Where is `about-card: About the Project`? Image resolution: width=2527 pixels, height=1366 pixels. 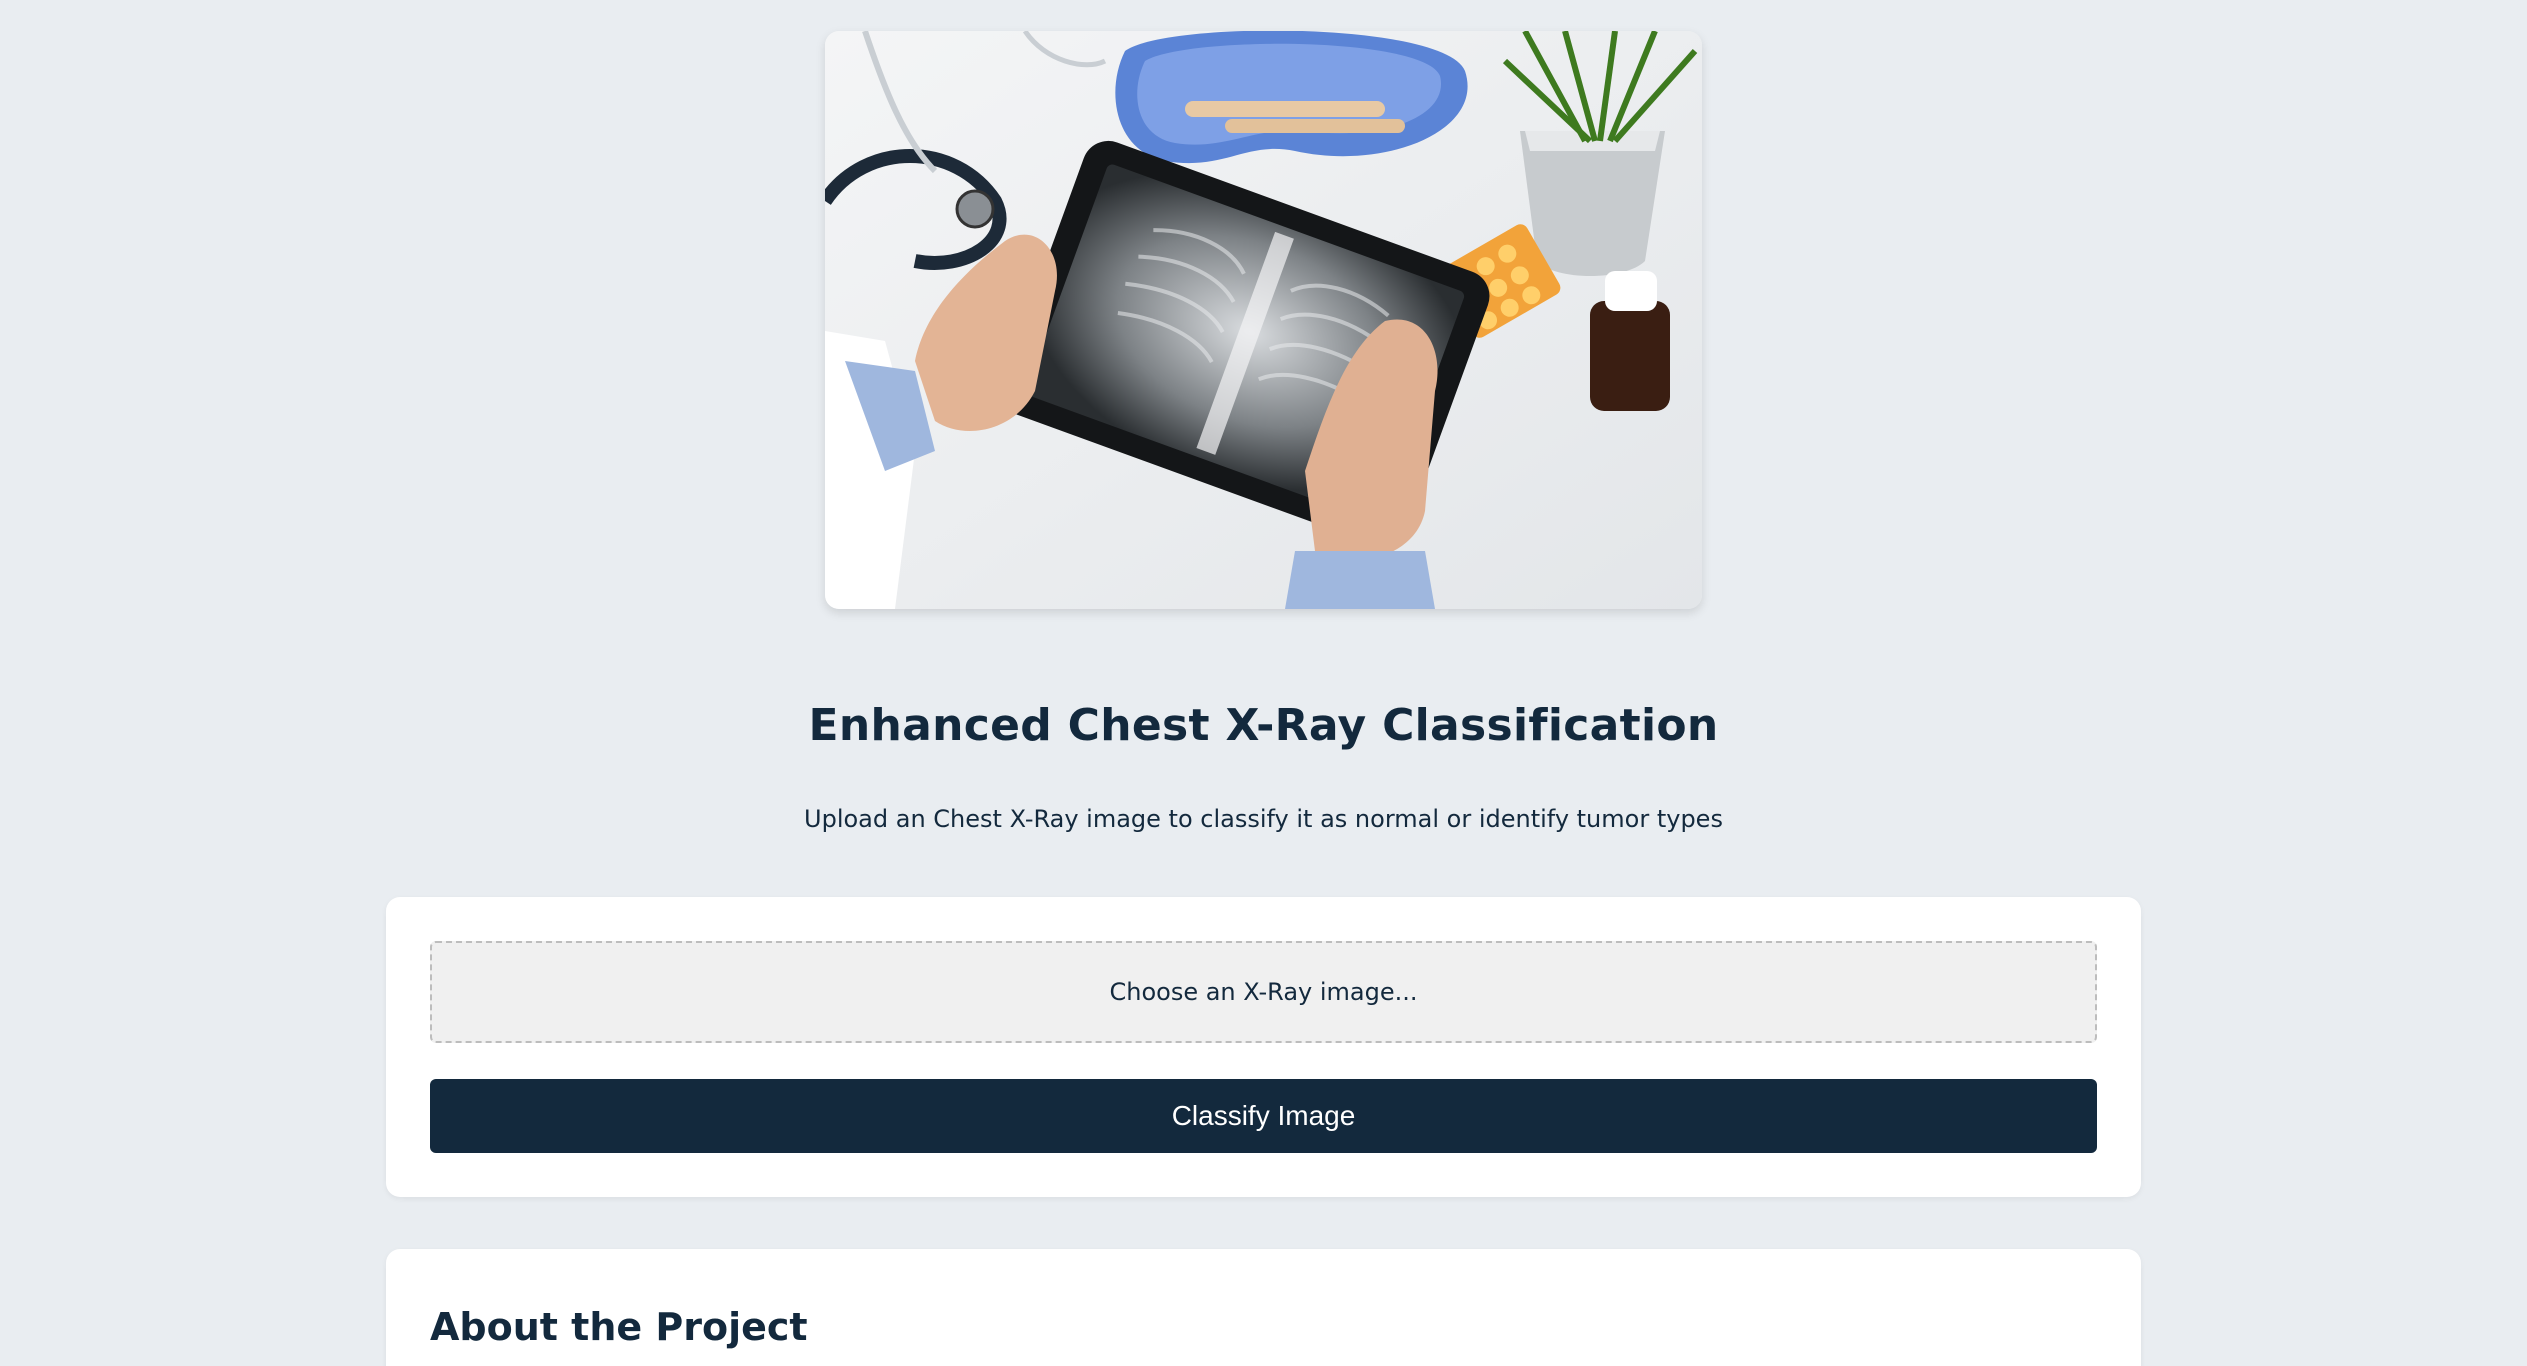 about-card: About the Project is located at coordinates (1263, 1307).